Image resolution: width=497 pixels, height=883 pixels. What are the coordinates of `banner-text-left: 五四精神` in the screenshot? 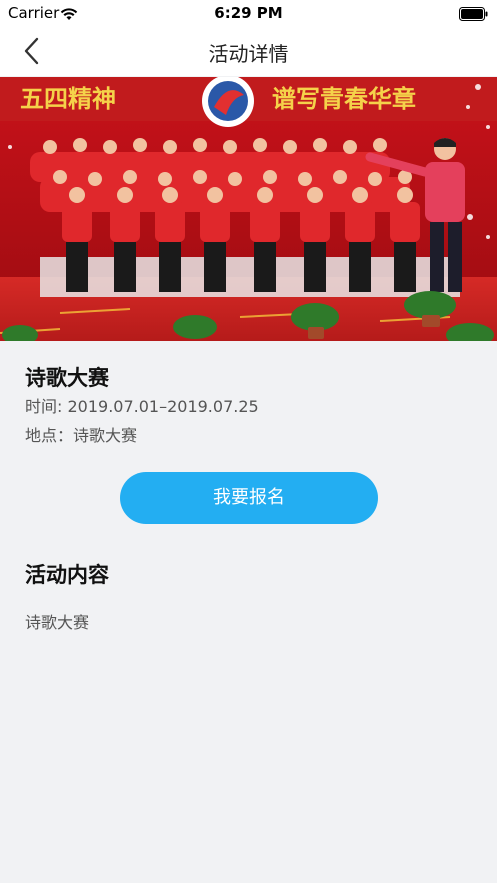 It's located at (68, 98).